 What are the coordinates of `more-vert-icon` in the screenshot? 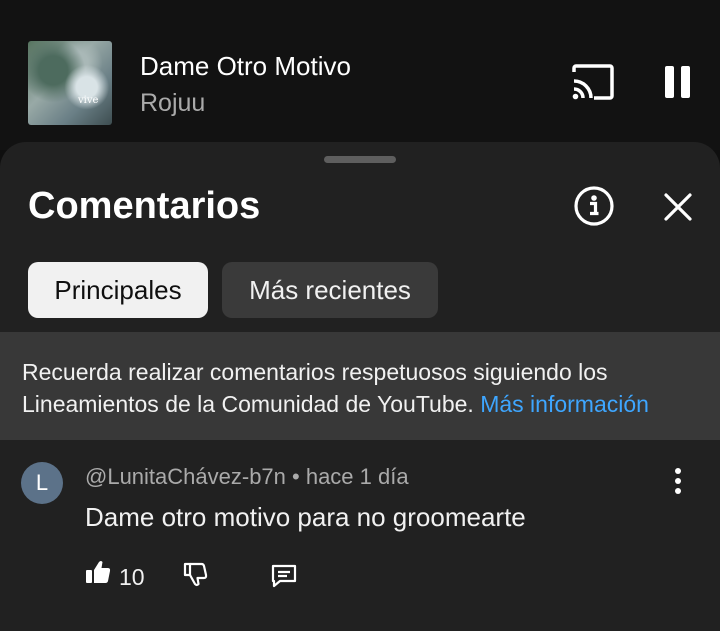 It's located at (678, 471).